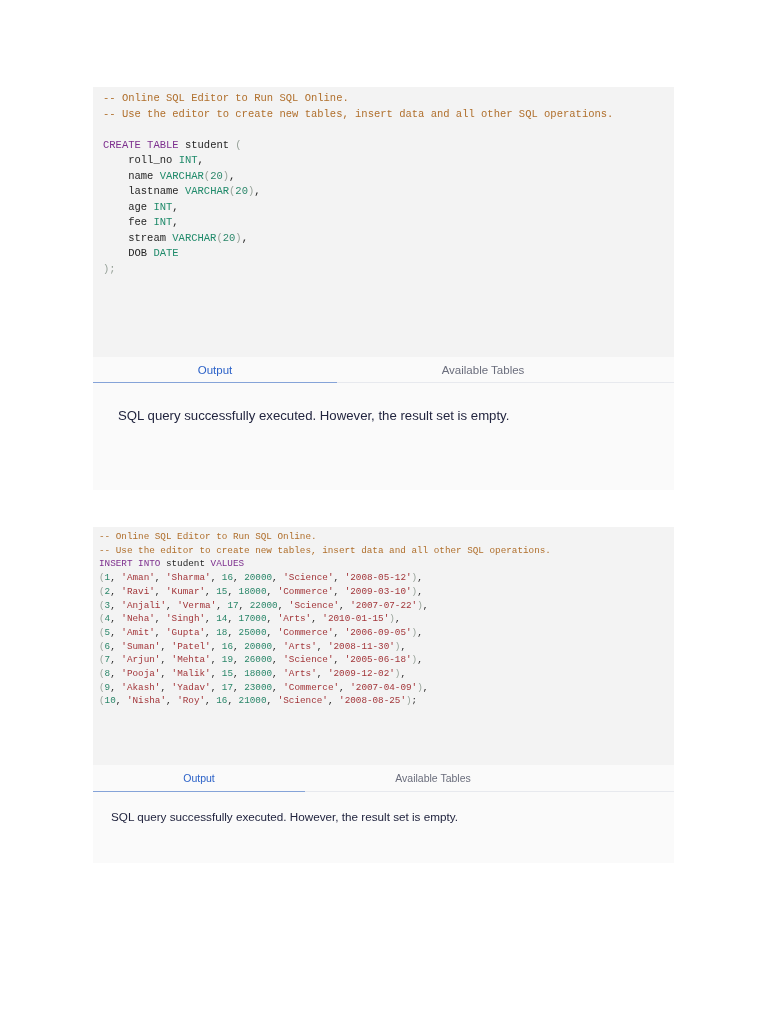  What do you see at coordinates (258, 701) in the screenshot?
I see `code-line: (10, 'Nisha', 'Roy', 16, 21000, 'Science', '2008-08-25');` at bounding box center [258, 701].